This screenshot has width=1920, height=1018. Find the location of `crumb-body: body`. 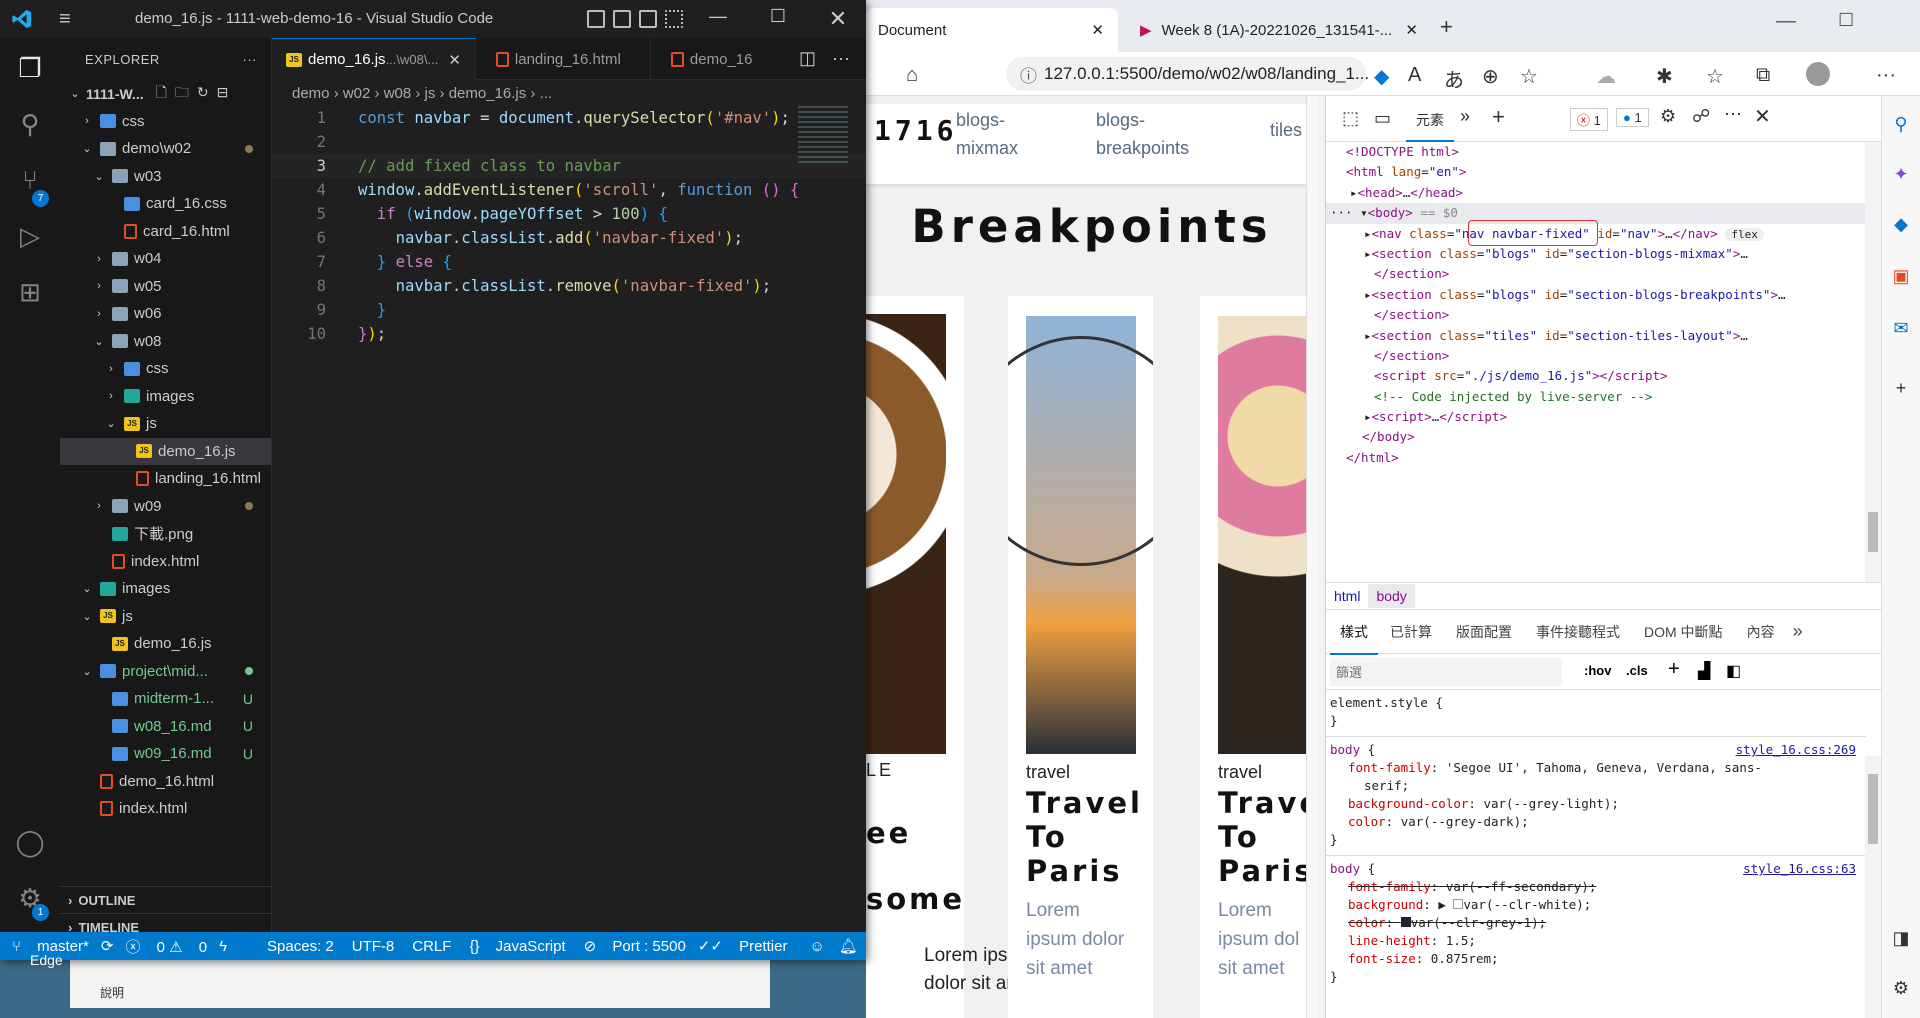

crumb-body: body is located at coordinates (1391, 596).